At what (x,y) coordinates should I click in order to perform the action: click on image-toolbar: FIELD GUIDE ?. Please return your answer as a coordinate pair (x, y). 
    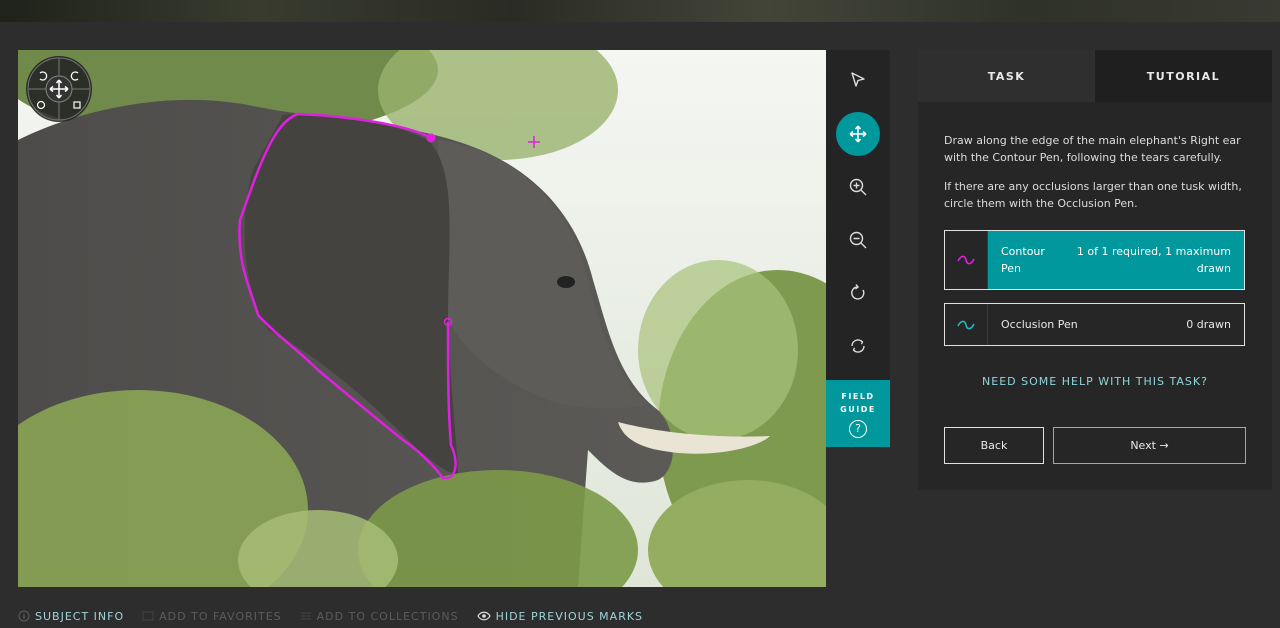
    Looking at the image, I should click on (858, 248).